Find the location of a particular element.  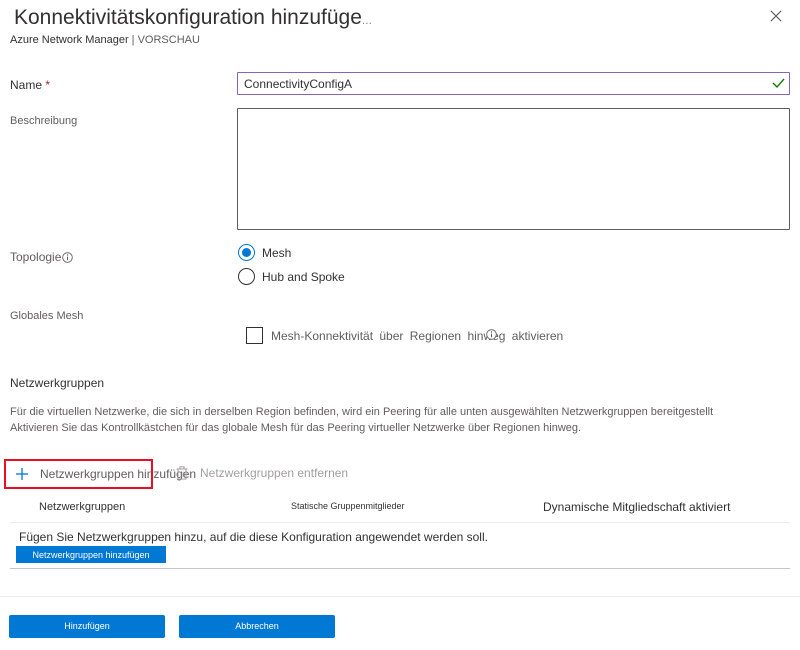

empty-state-add-button: Netzwerkgruppen hinzufügen is located at coordinates (91, 554).